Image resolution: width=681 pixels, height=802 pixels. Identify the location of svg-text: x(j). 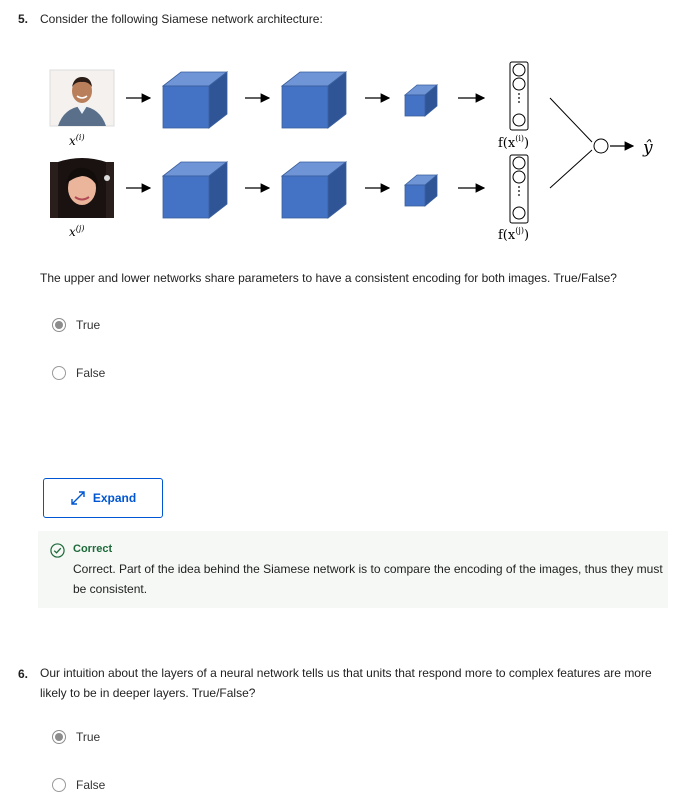
(77, 231).